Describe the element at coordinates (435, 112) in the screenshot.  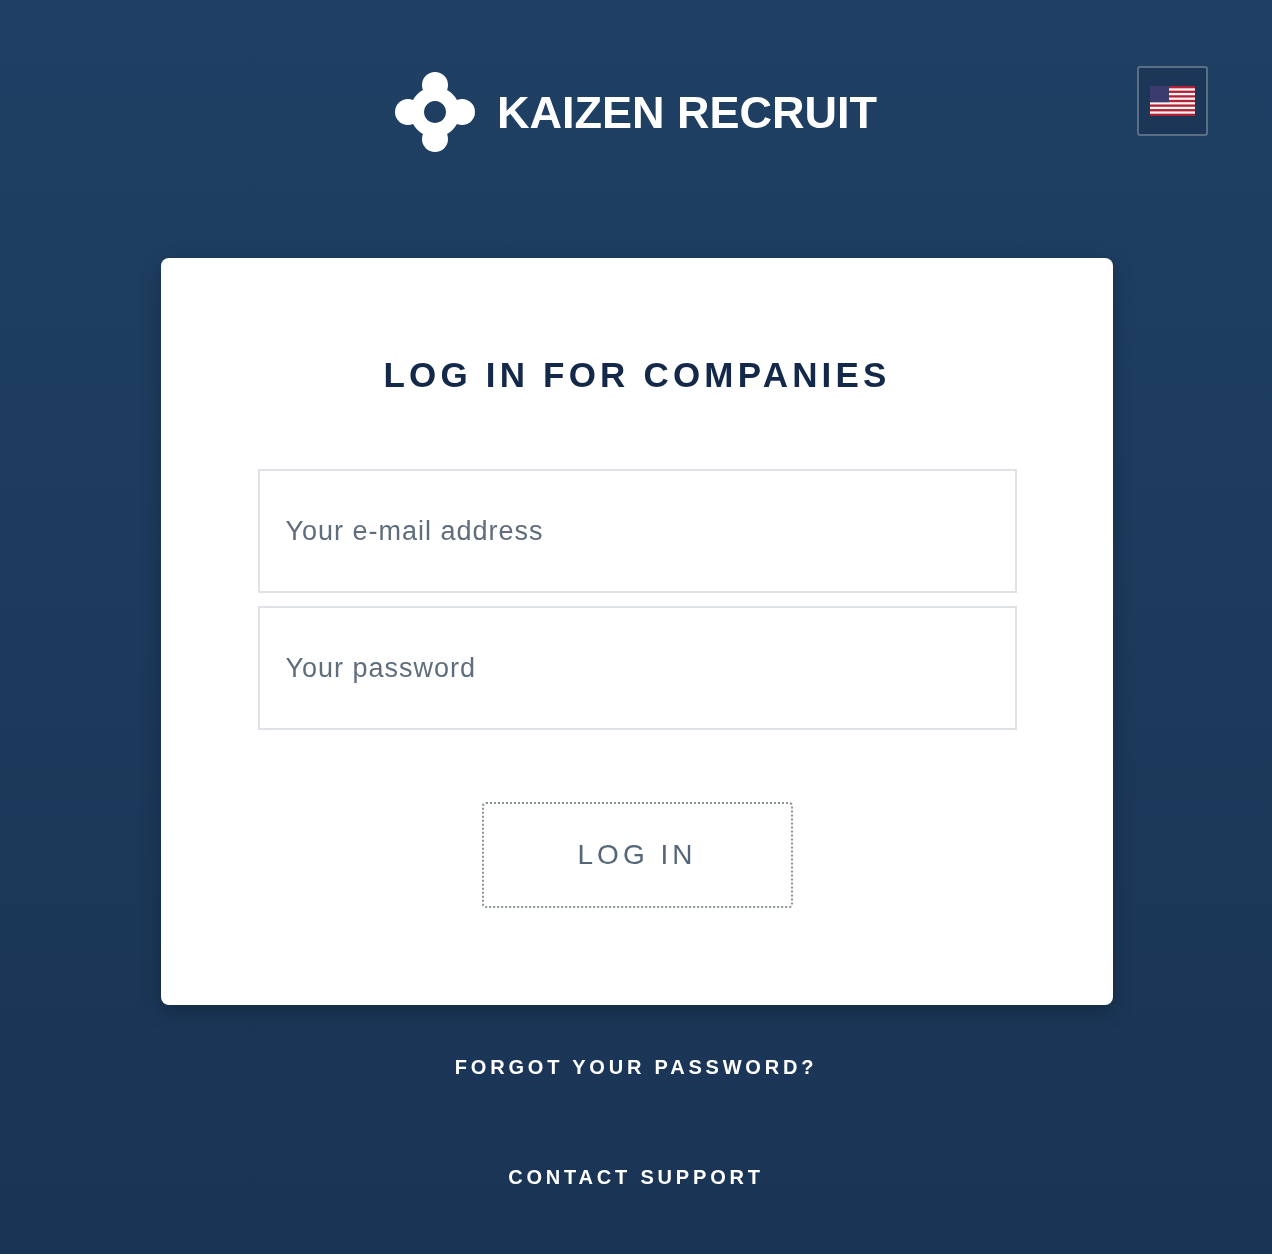
I see `logo-icon` at that location.